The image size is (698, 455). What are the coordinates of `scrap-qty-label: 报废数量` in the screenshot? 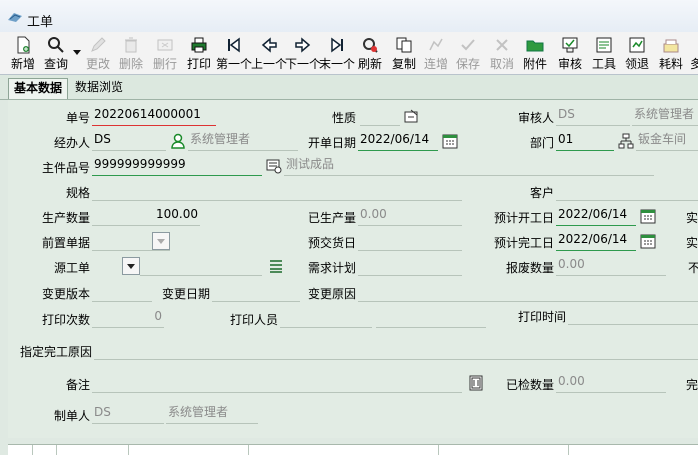 It's located at (529, 268).